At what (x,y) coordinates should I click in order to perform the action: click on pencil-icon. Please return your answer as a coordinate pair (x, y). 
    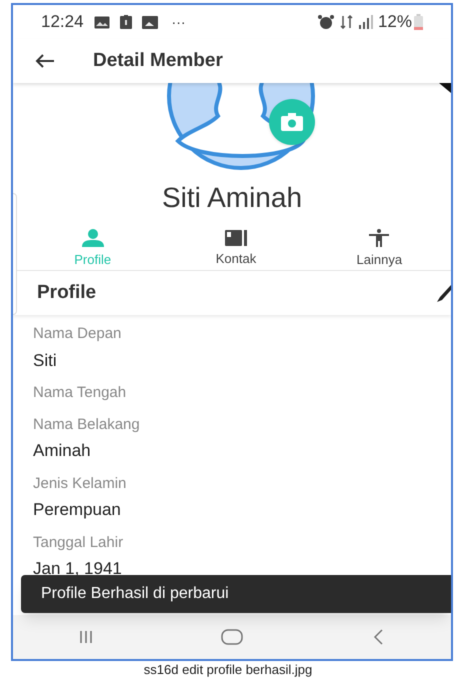
    Looking at the image, I should click on (444, 293).